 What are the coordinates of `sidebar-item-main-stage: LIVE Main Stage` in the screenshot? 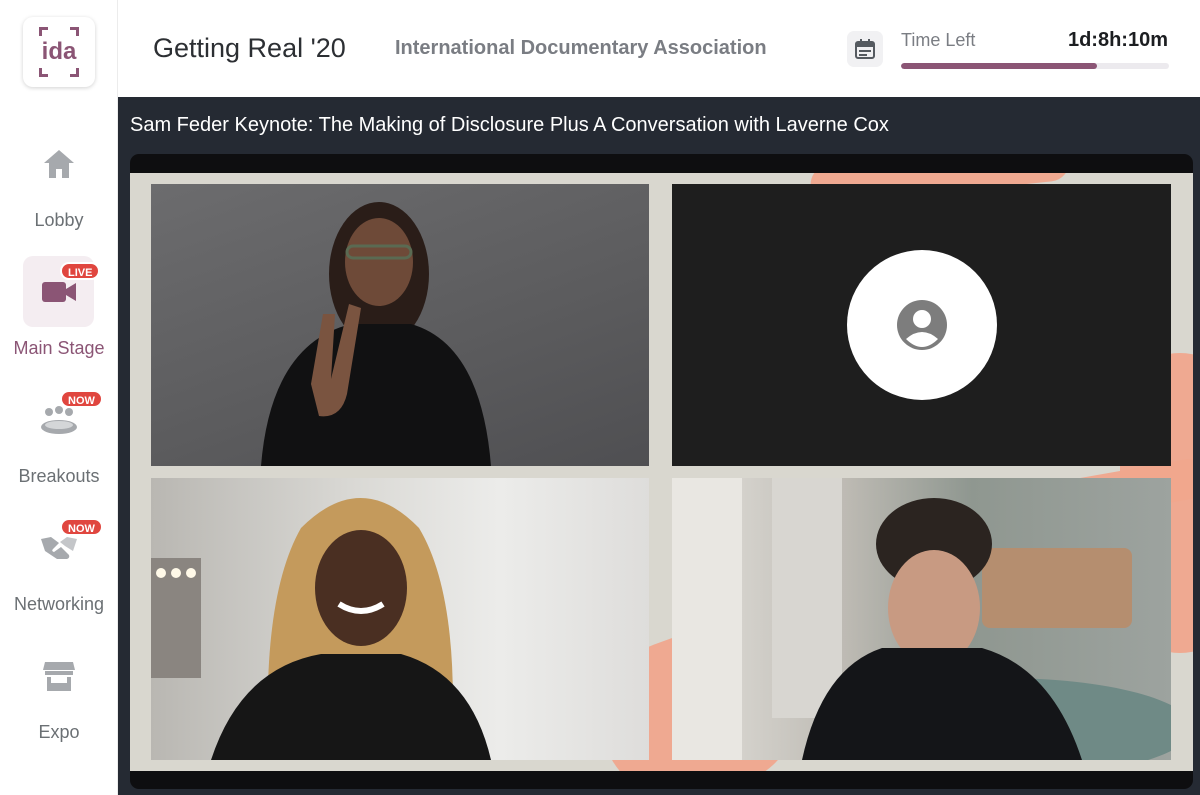 It's located at (59, 311).